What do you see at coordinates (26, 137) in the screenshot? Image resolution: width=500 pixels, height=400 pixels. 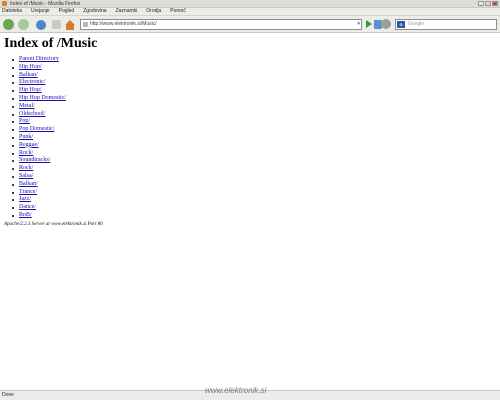 I see `entry-link: Punk/` at bounding box center [26, 137].